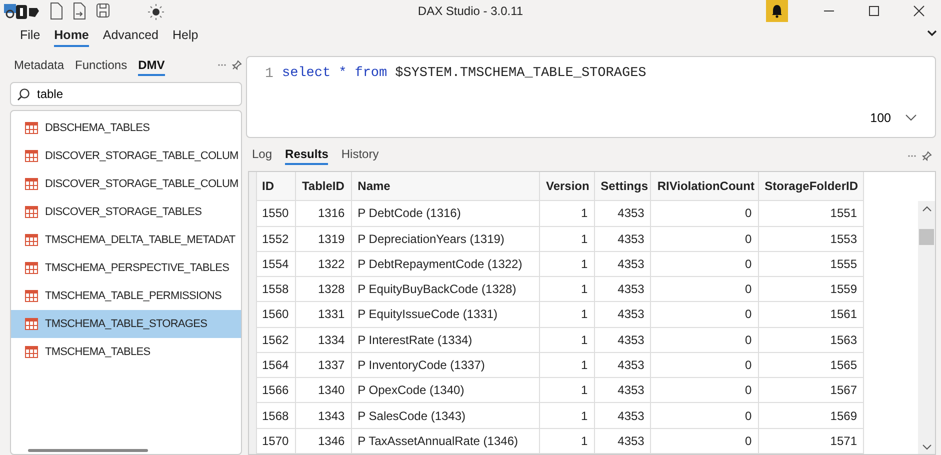 This screenshot has width=941, height=455. Describe the element at coordinates (306, 155) in the screenshot. I see `results-tab: Results` at that location.